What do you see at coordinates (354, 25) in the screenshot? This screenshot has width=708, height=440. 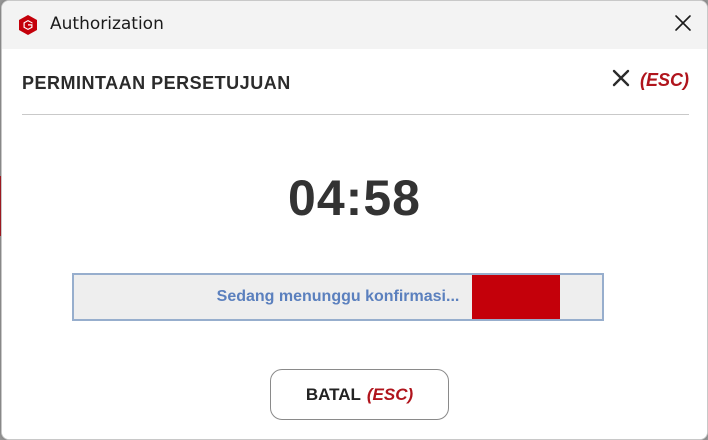 I see `title-bar: Authorization` at bounding box center [354, 25].